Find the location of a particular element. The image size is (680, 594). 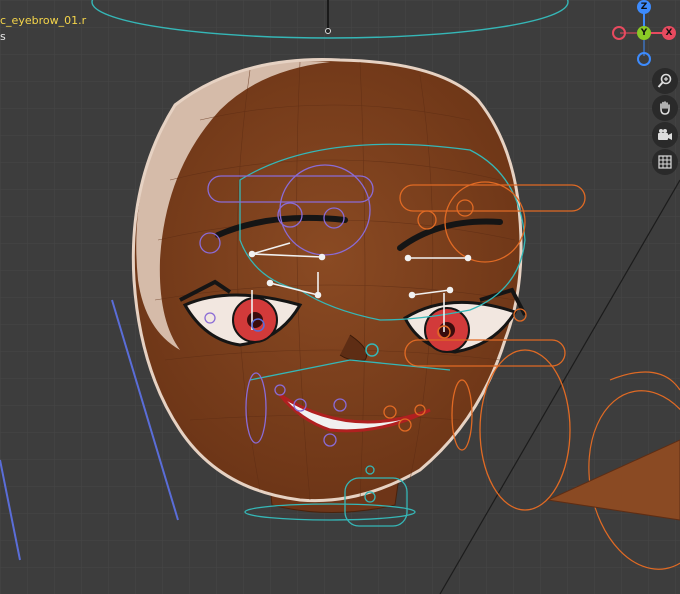

grid-ortho-icon is located at coordinates (665, 162).